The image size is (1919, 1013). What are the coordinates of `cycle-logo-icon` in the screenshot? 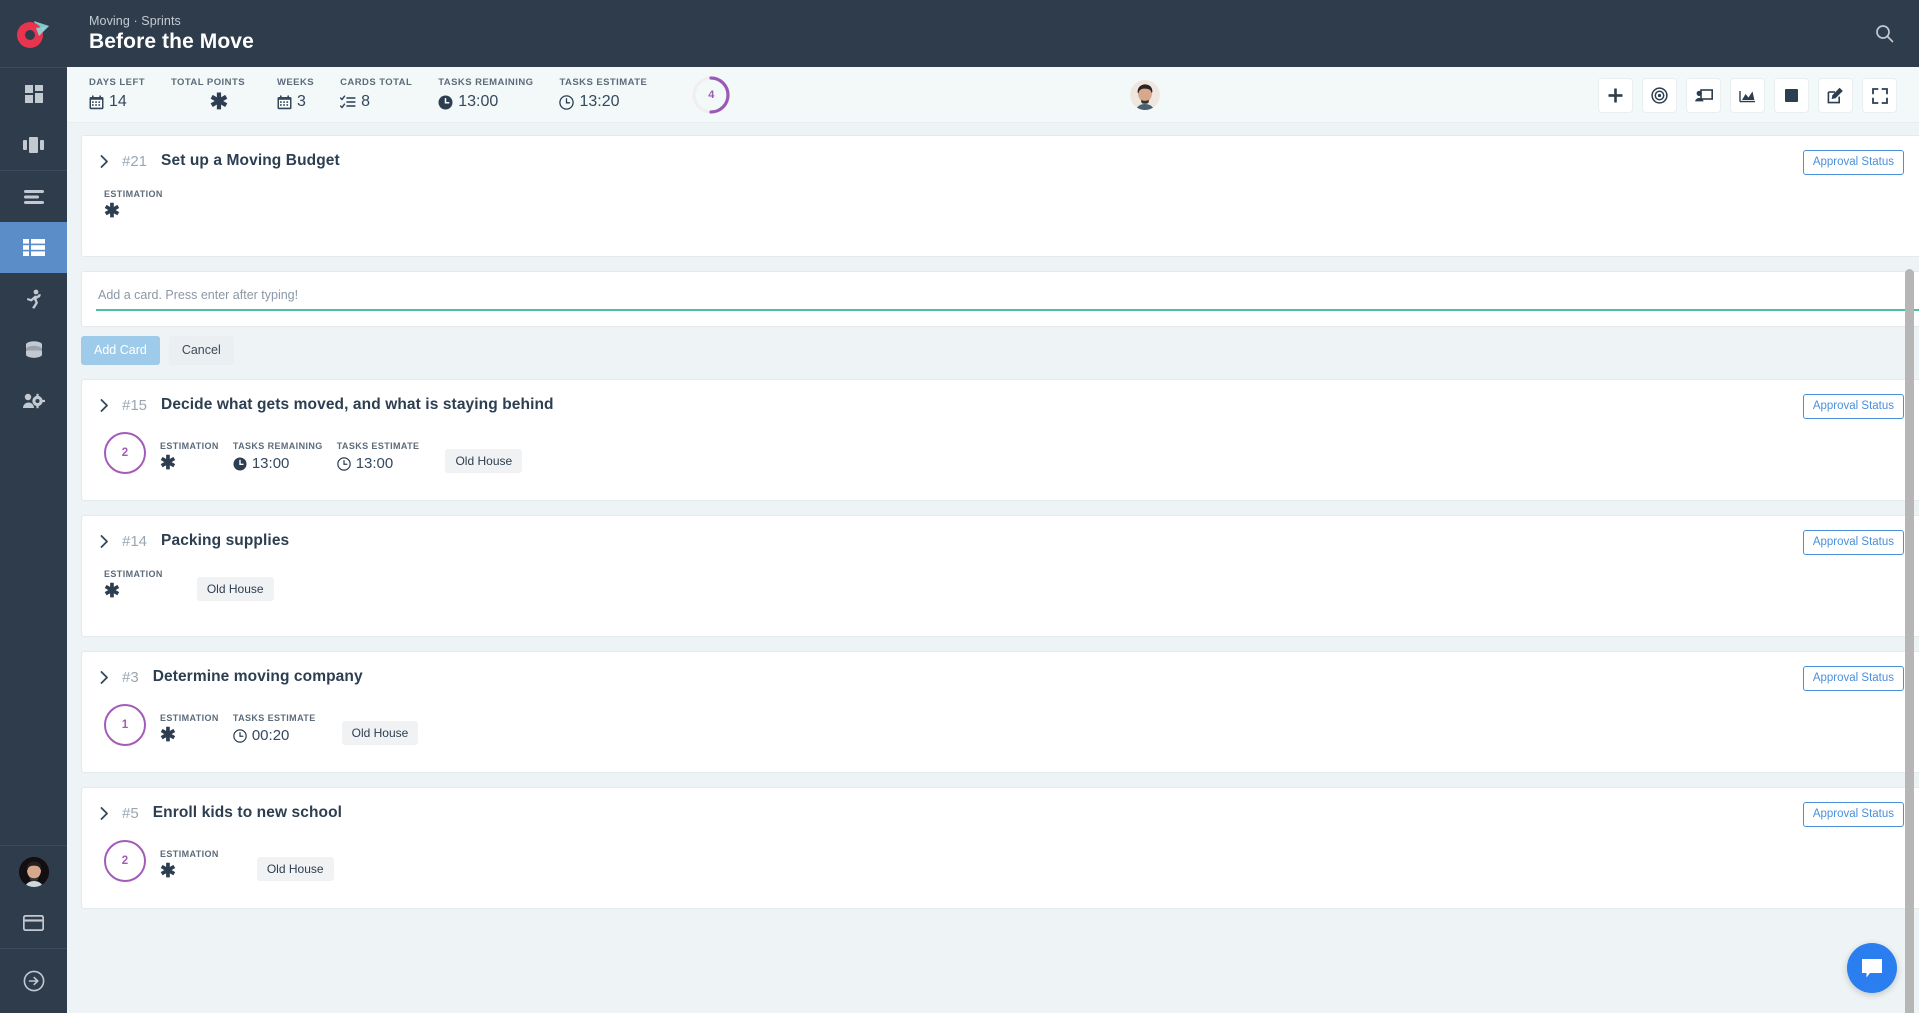 It's located at (32, 34).